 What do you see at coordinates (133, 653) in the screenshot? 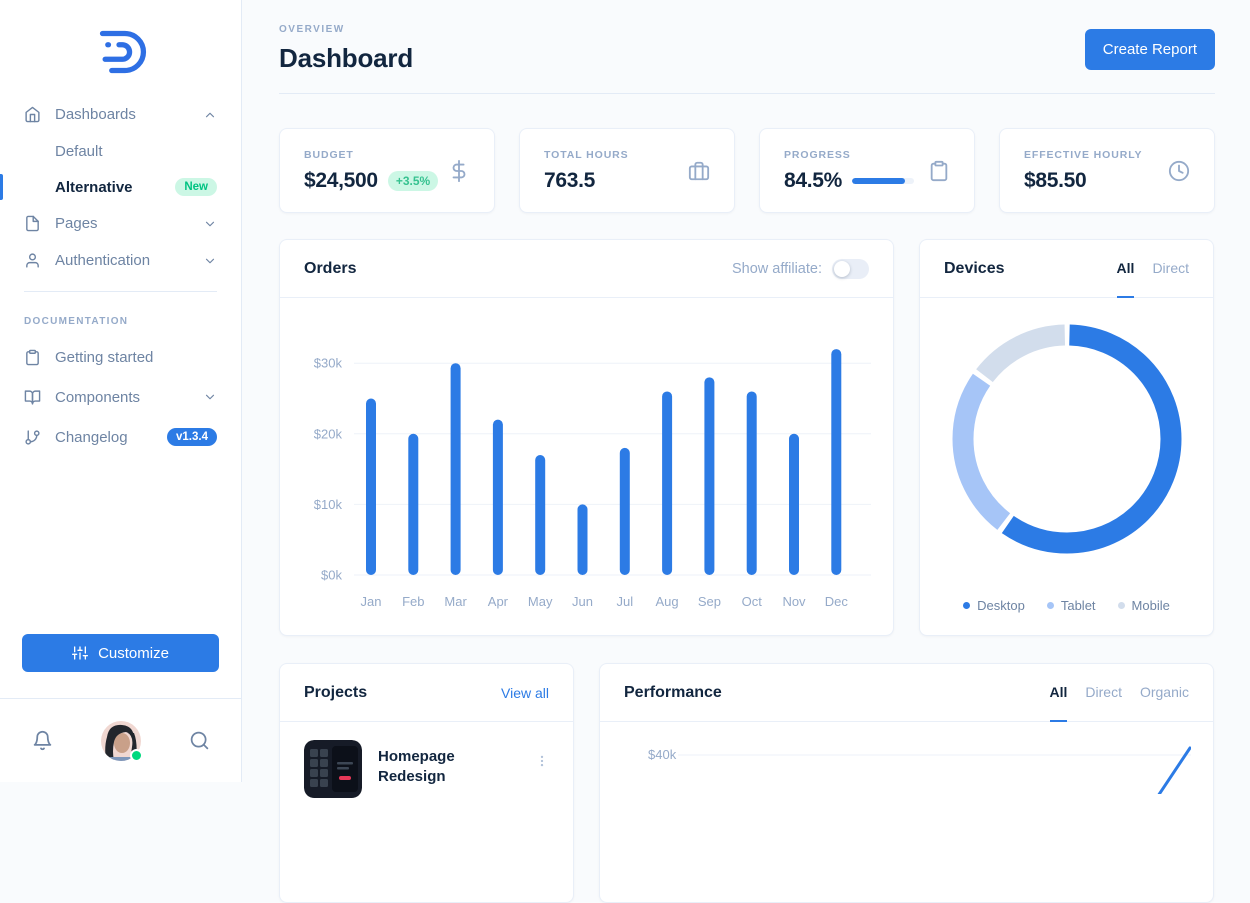
I see `customize-label: Customize` at bounding box center [133, 653].